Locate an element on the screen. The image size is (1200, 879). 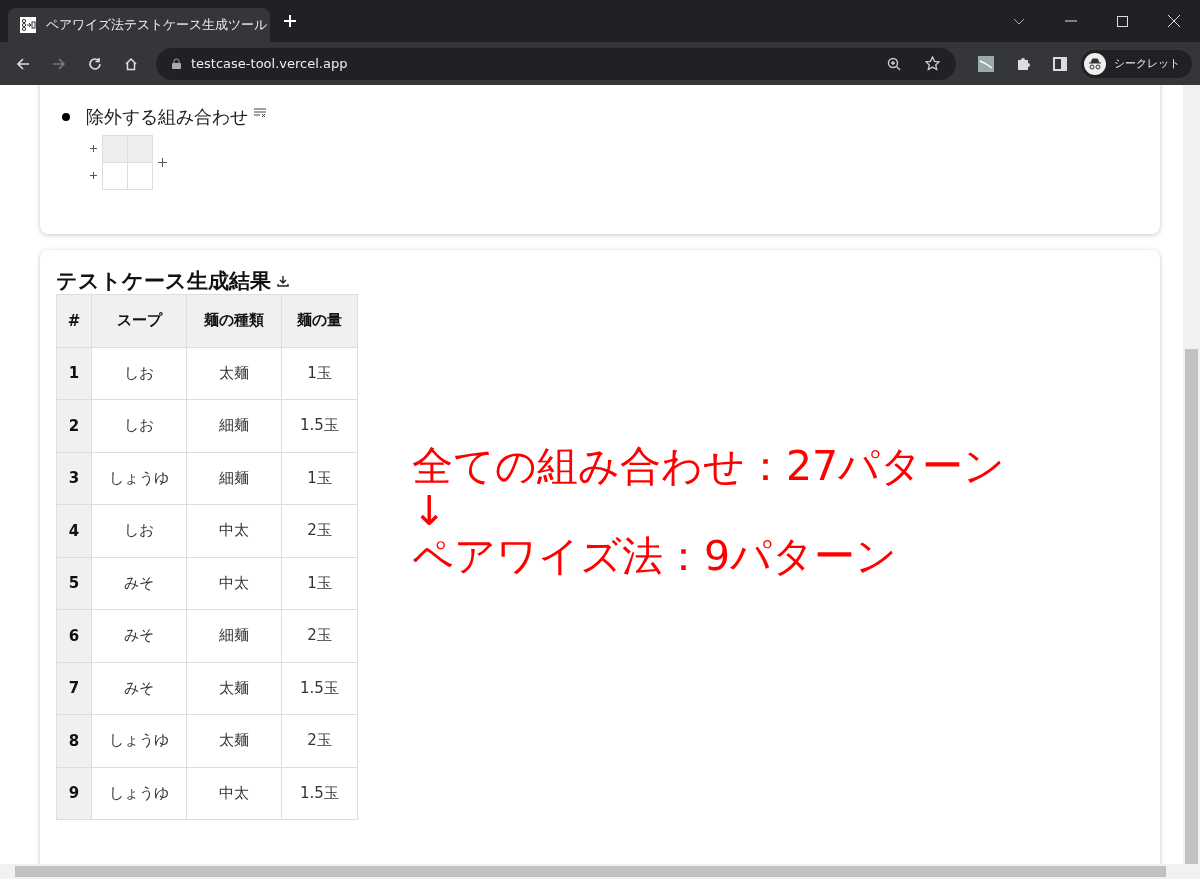
annotation-text: 全ての組み合わせ：27パターン is located at coordinates (709, 467).